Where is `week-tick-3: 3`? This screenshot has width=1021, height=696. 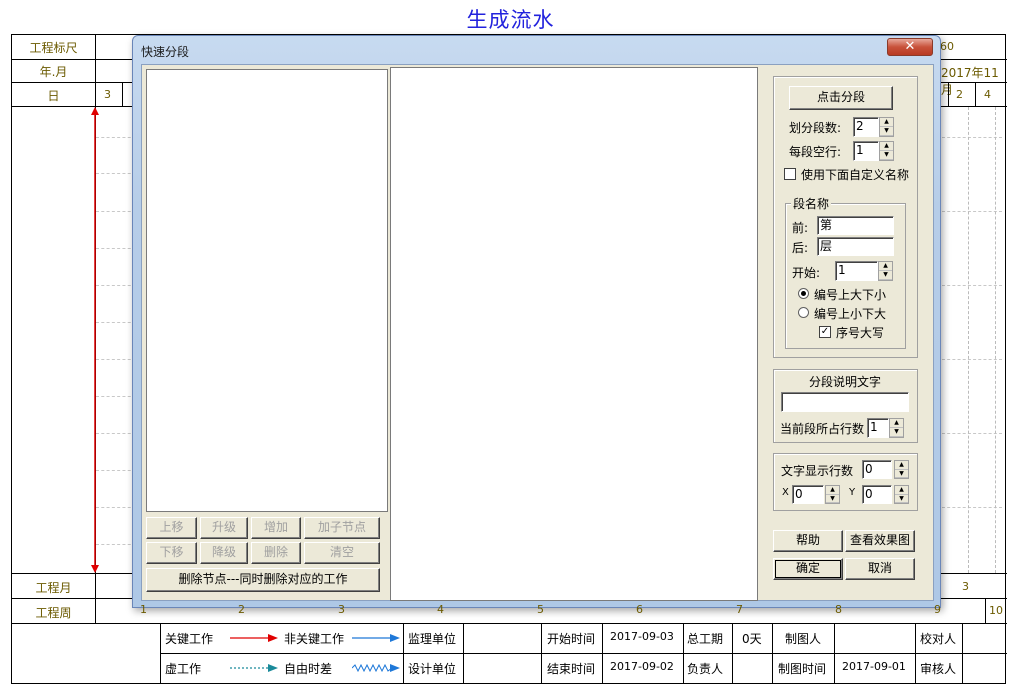 week-tick-3: 3 is located at coordinates (341, 609).